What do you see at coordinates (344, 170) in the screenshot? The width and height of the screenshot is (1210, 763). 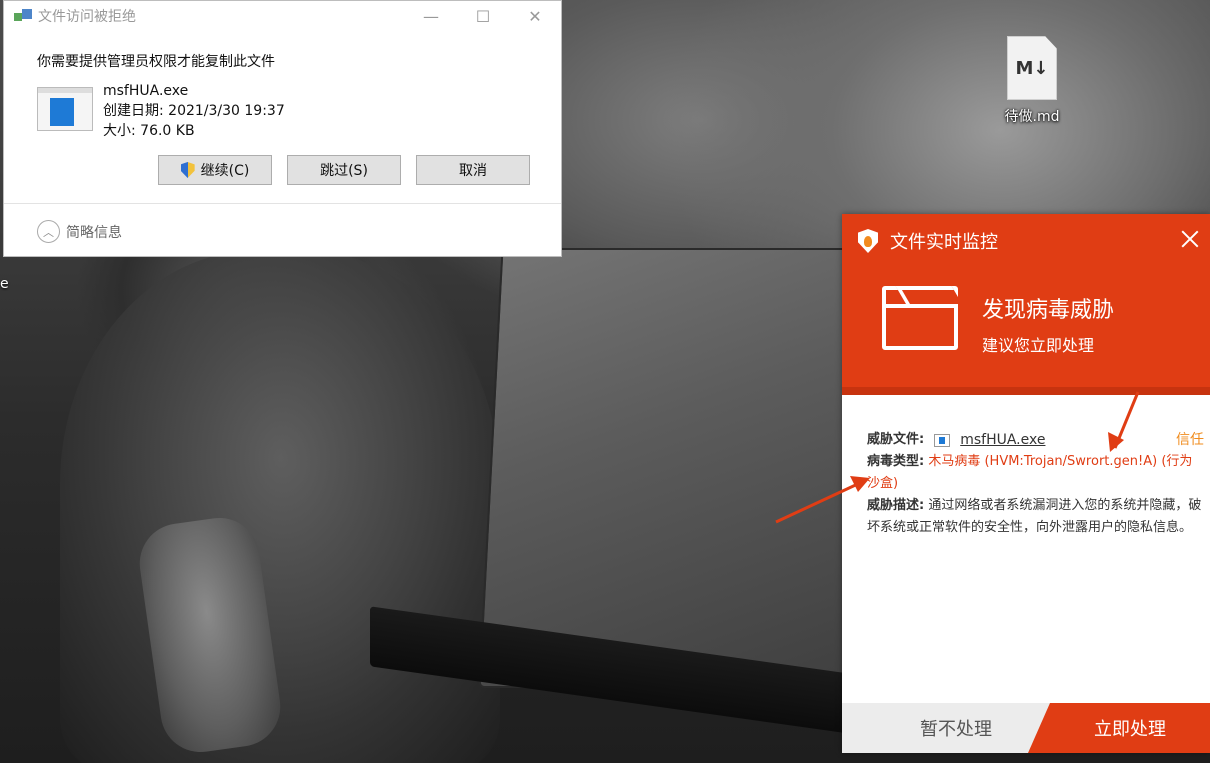 I see `skip-button: 跳过(S)` at bounding box center [344, 170].